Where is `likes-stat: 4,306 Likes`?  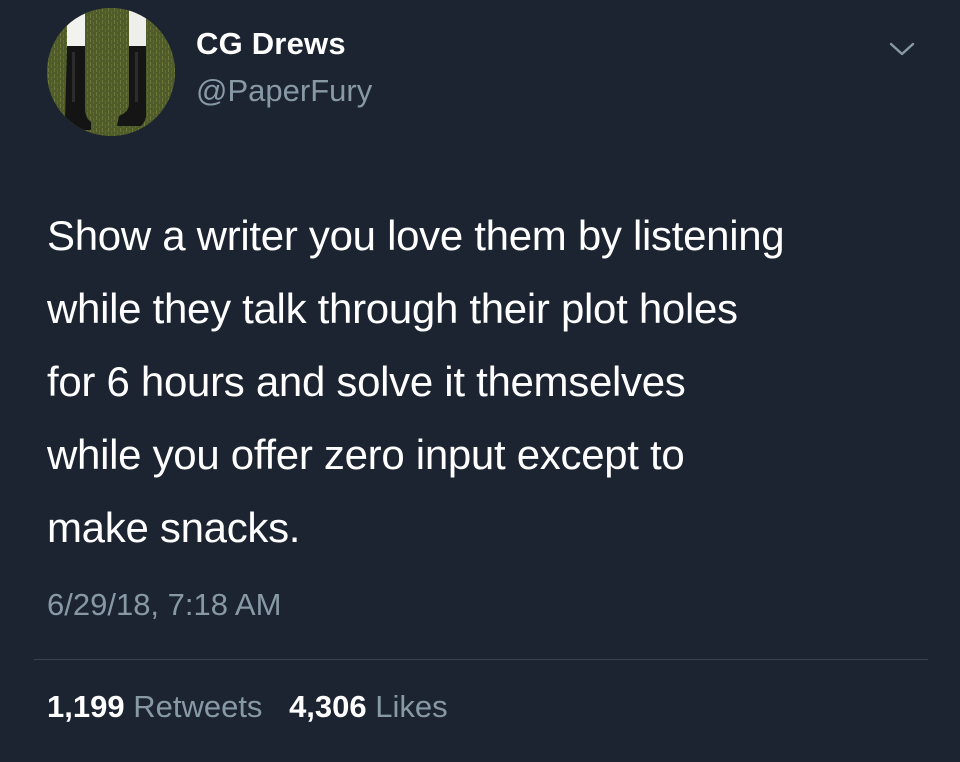 likes-stat: 4,306 Likes is located at coordinates (368, 707).